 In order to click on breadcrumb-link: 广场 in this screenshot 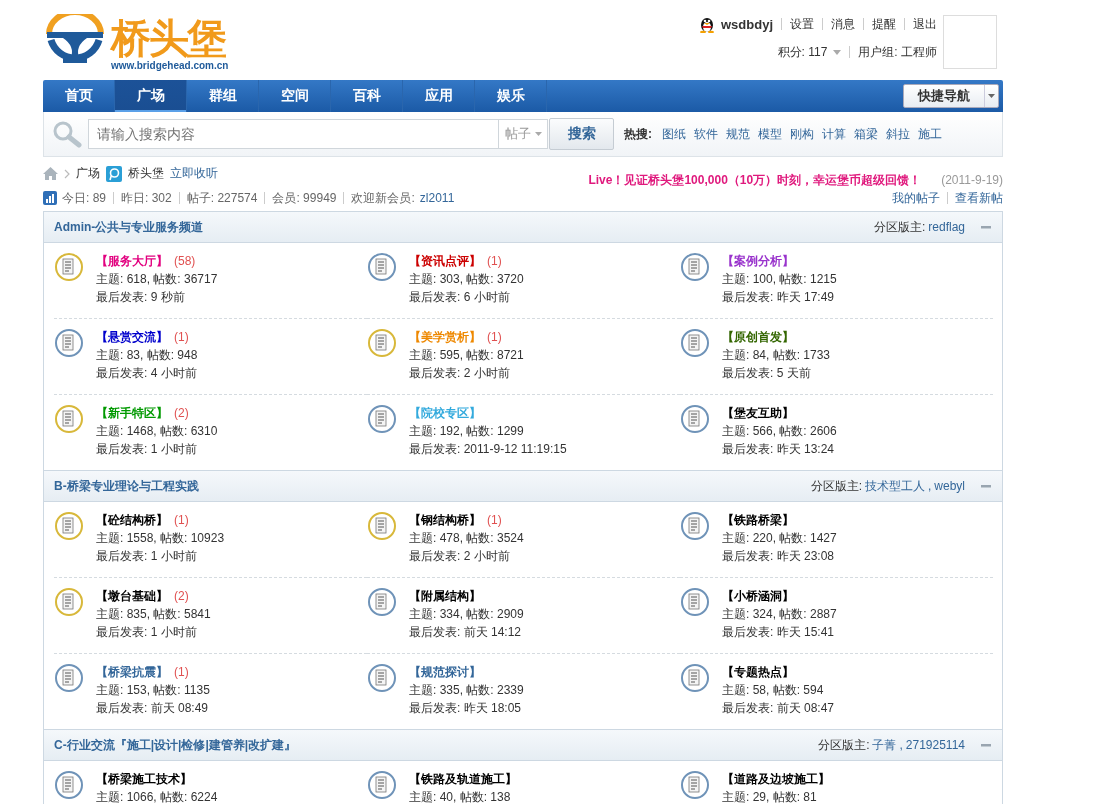, I will do `click(88, 173)`.